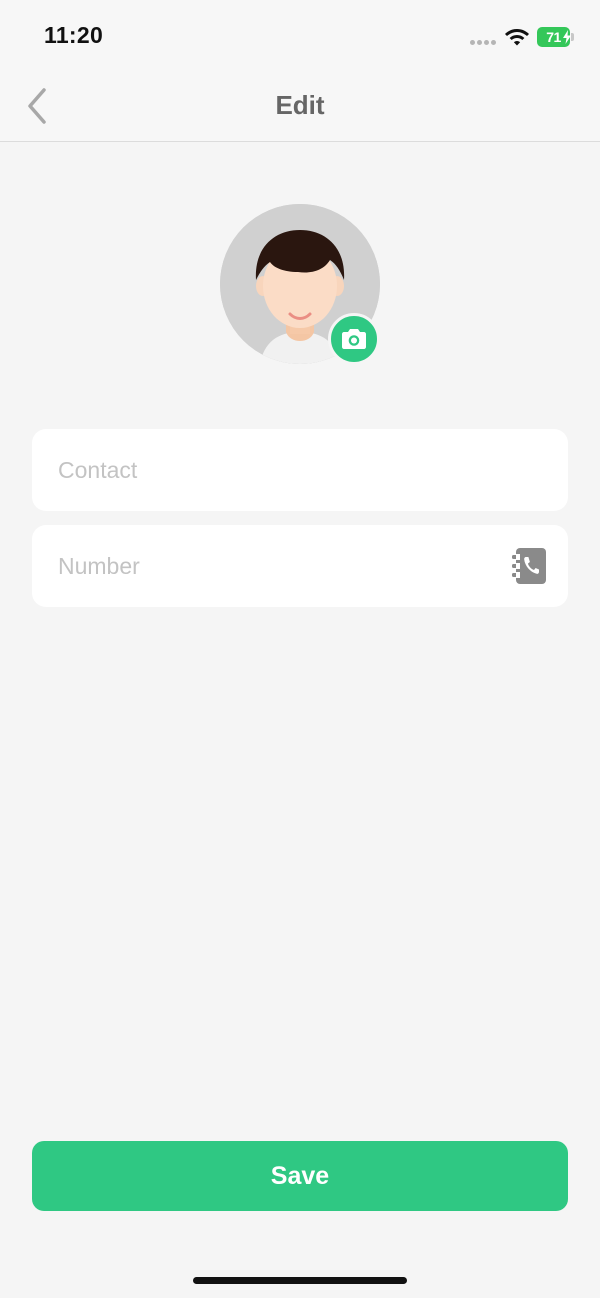  Describe the element at coordinates (37, 106) in the screenshot. I see `chevron-left-icon` at that location.